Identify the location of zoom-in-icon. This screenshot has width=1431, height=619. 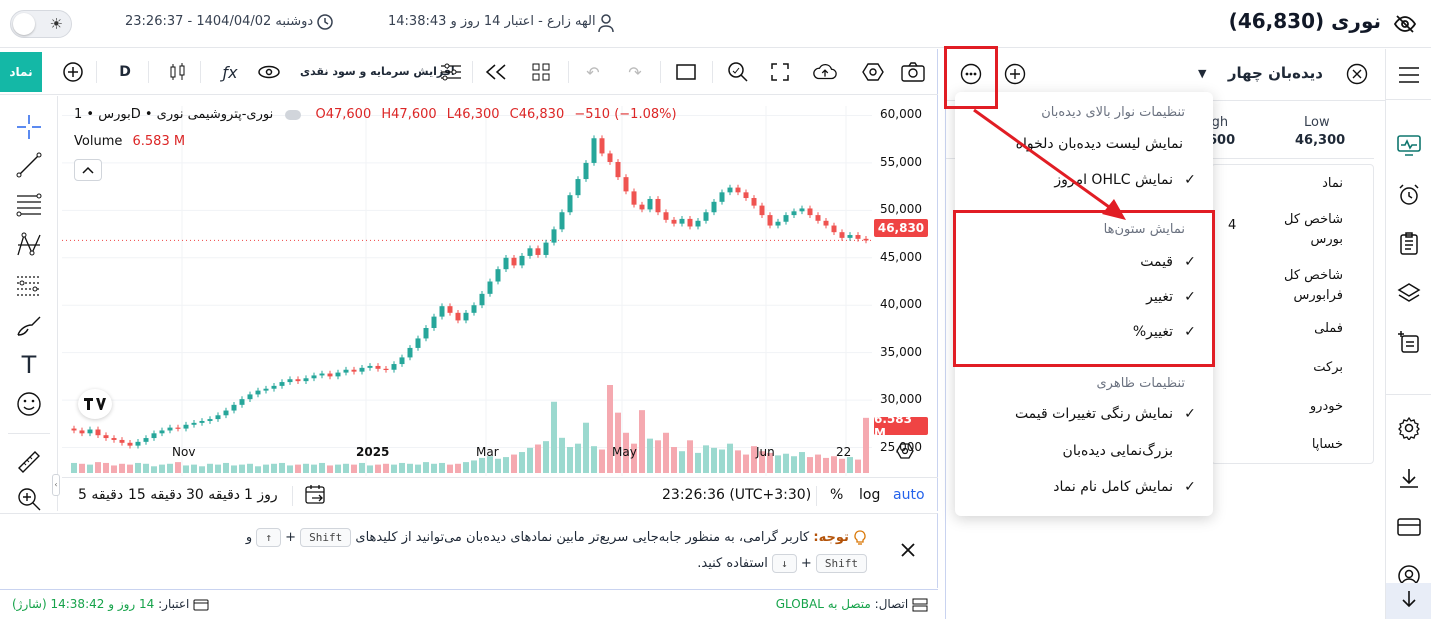
(29, 499).